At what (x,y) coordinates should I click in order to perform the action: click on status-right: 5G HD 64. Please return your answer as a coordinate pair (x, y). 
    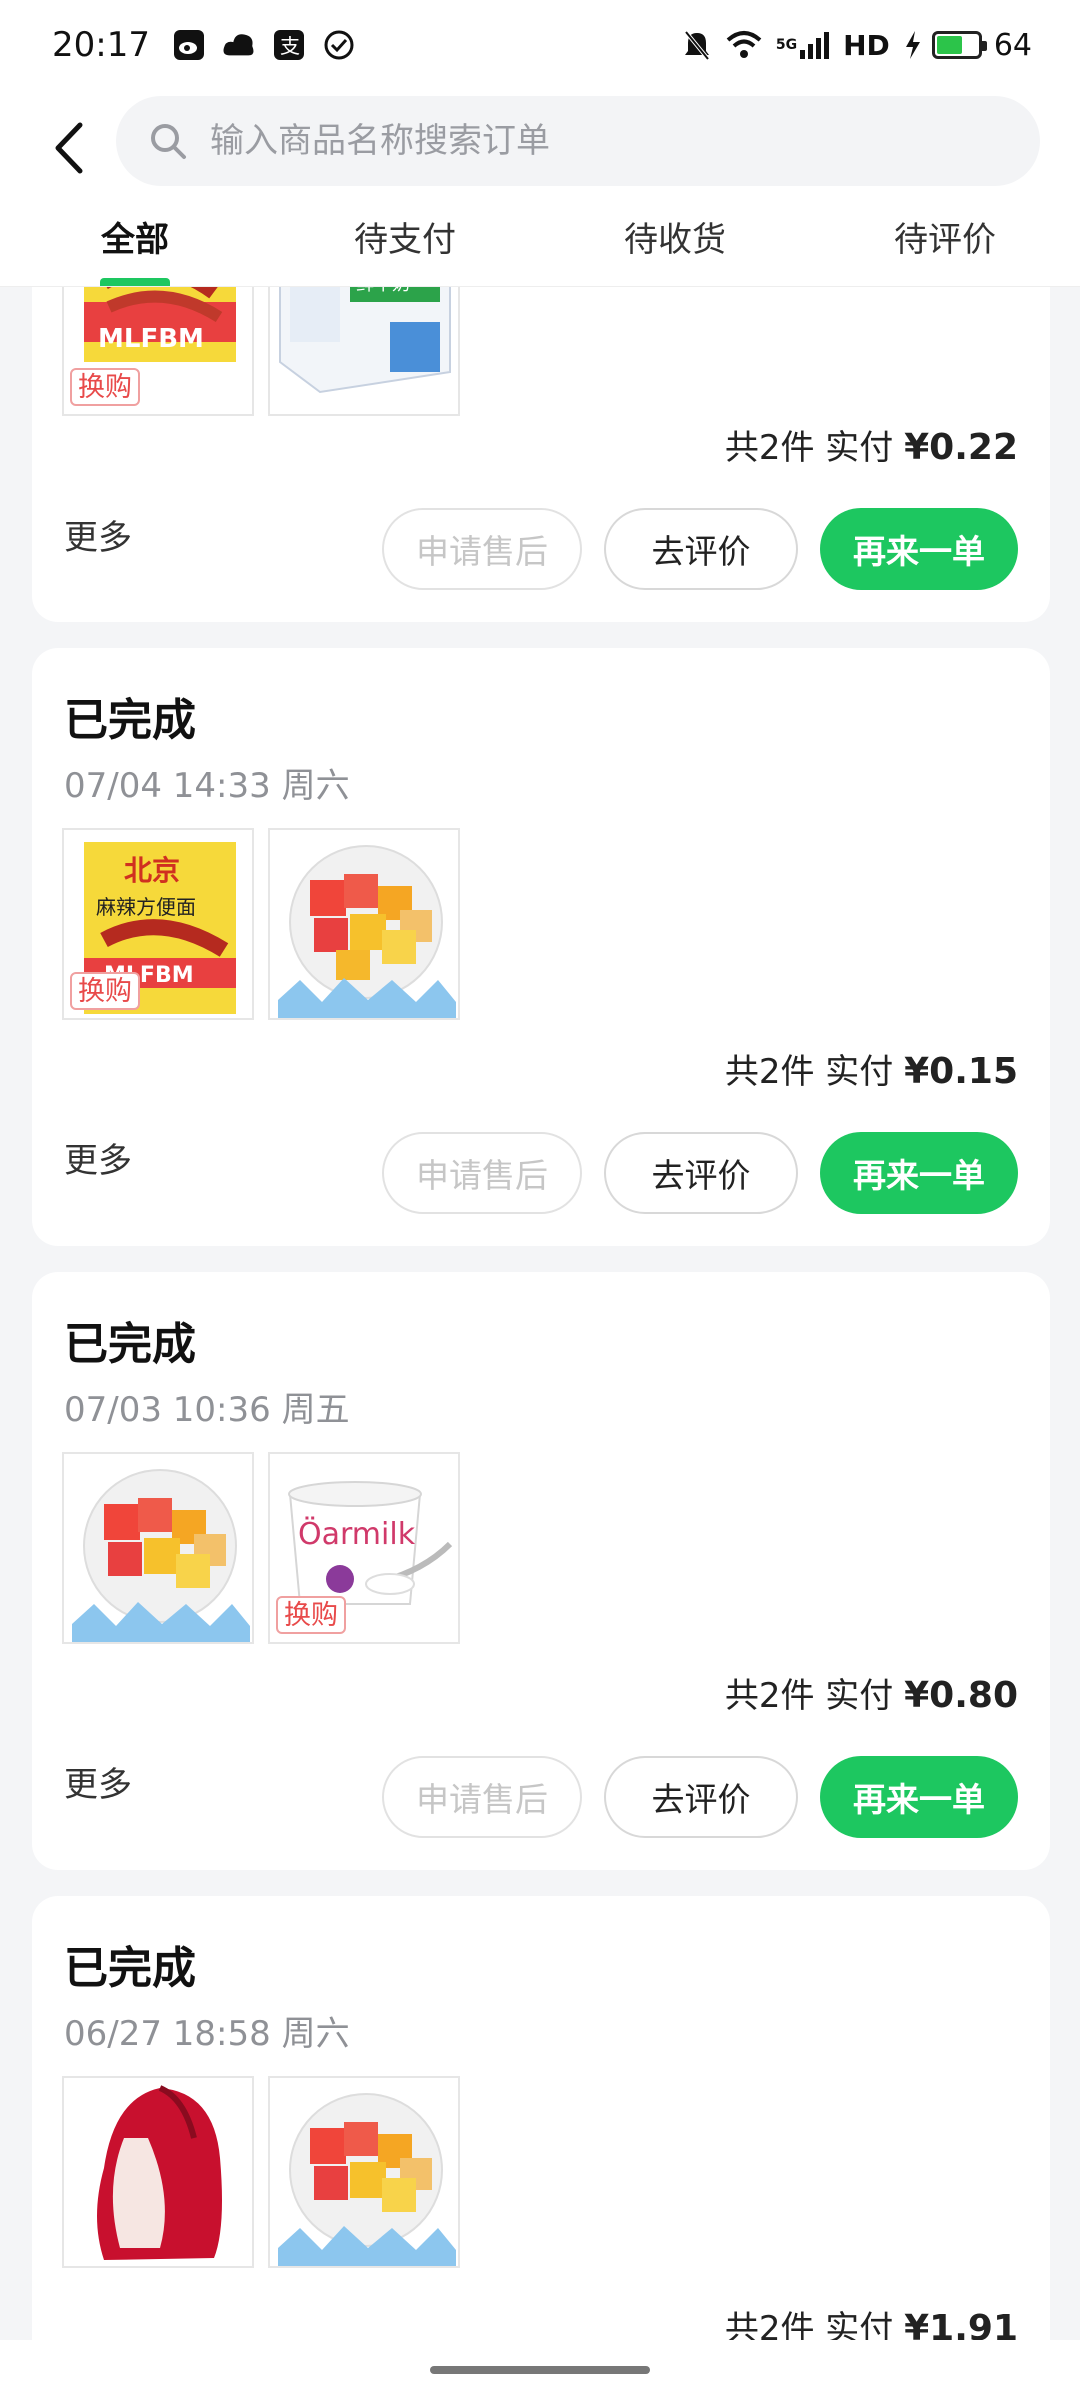
    Looking at the image, I should click on (850, 45).